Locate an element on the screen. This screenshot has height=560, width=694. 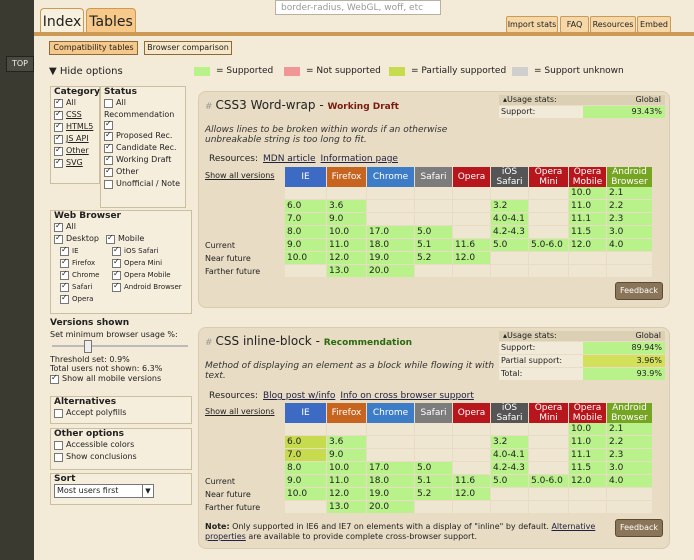
checkbox-label: Opera is located at coordinates (83, 299).